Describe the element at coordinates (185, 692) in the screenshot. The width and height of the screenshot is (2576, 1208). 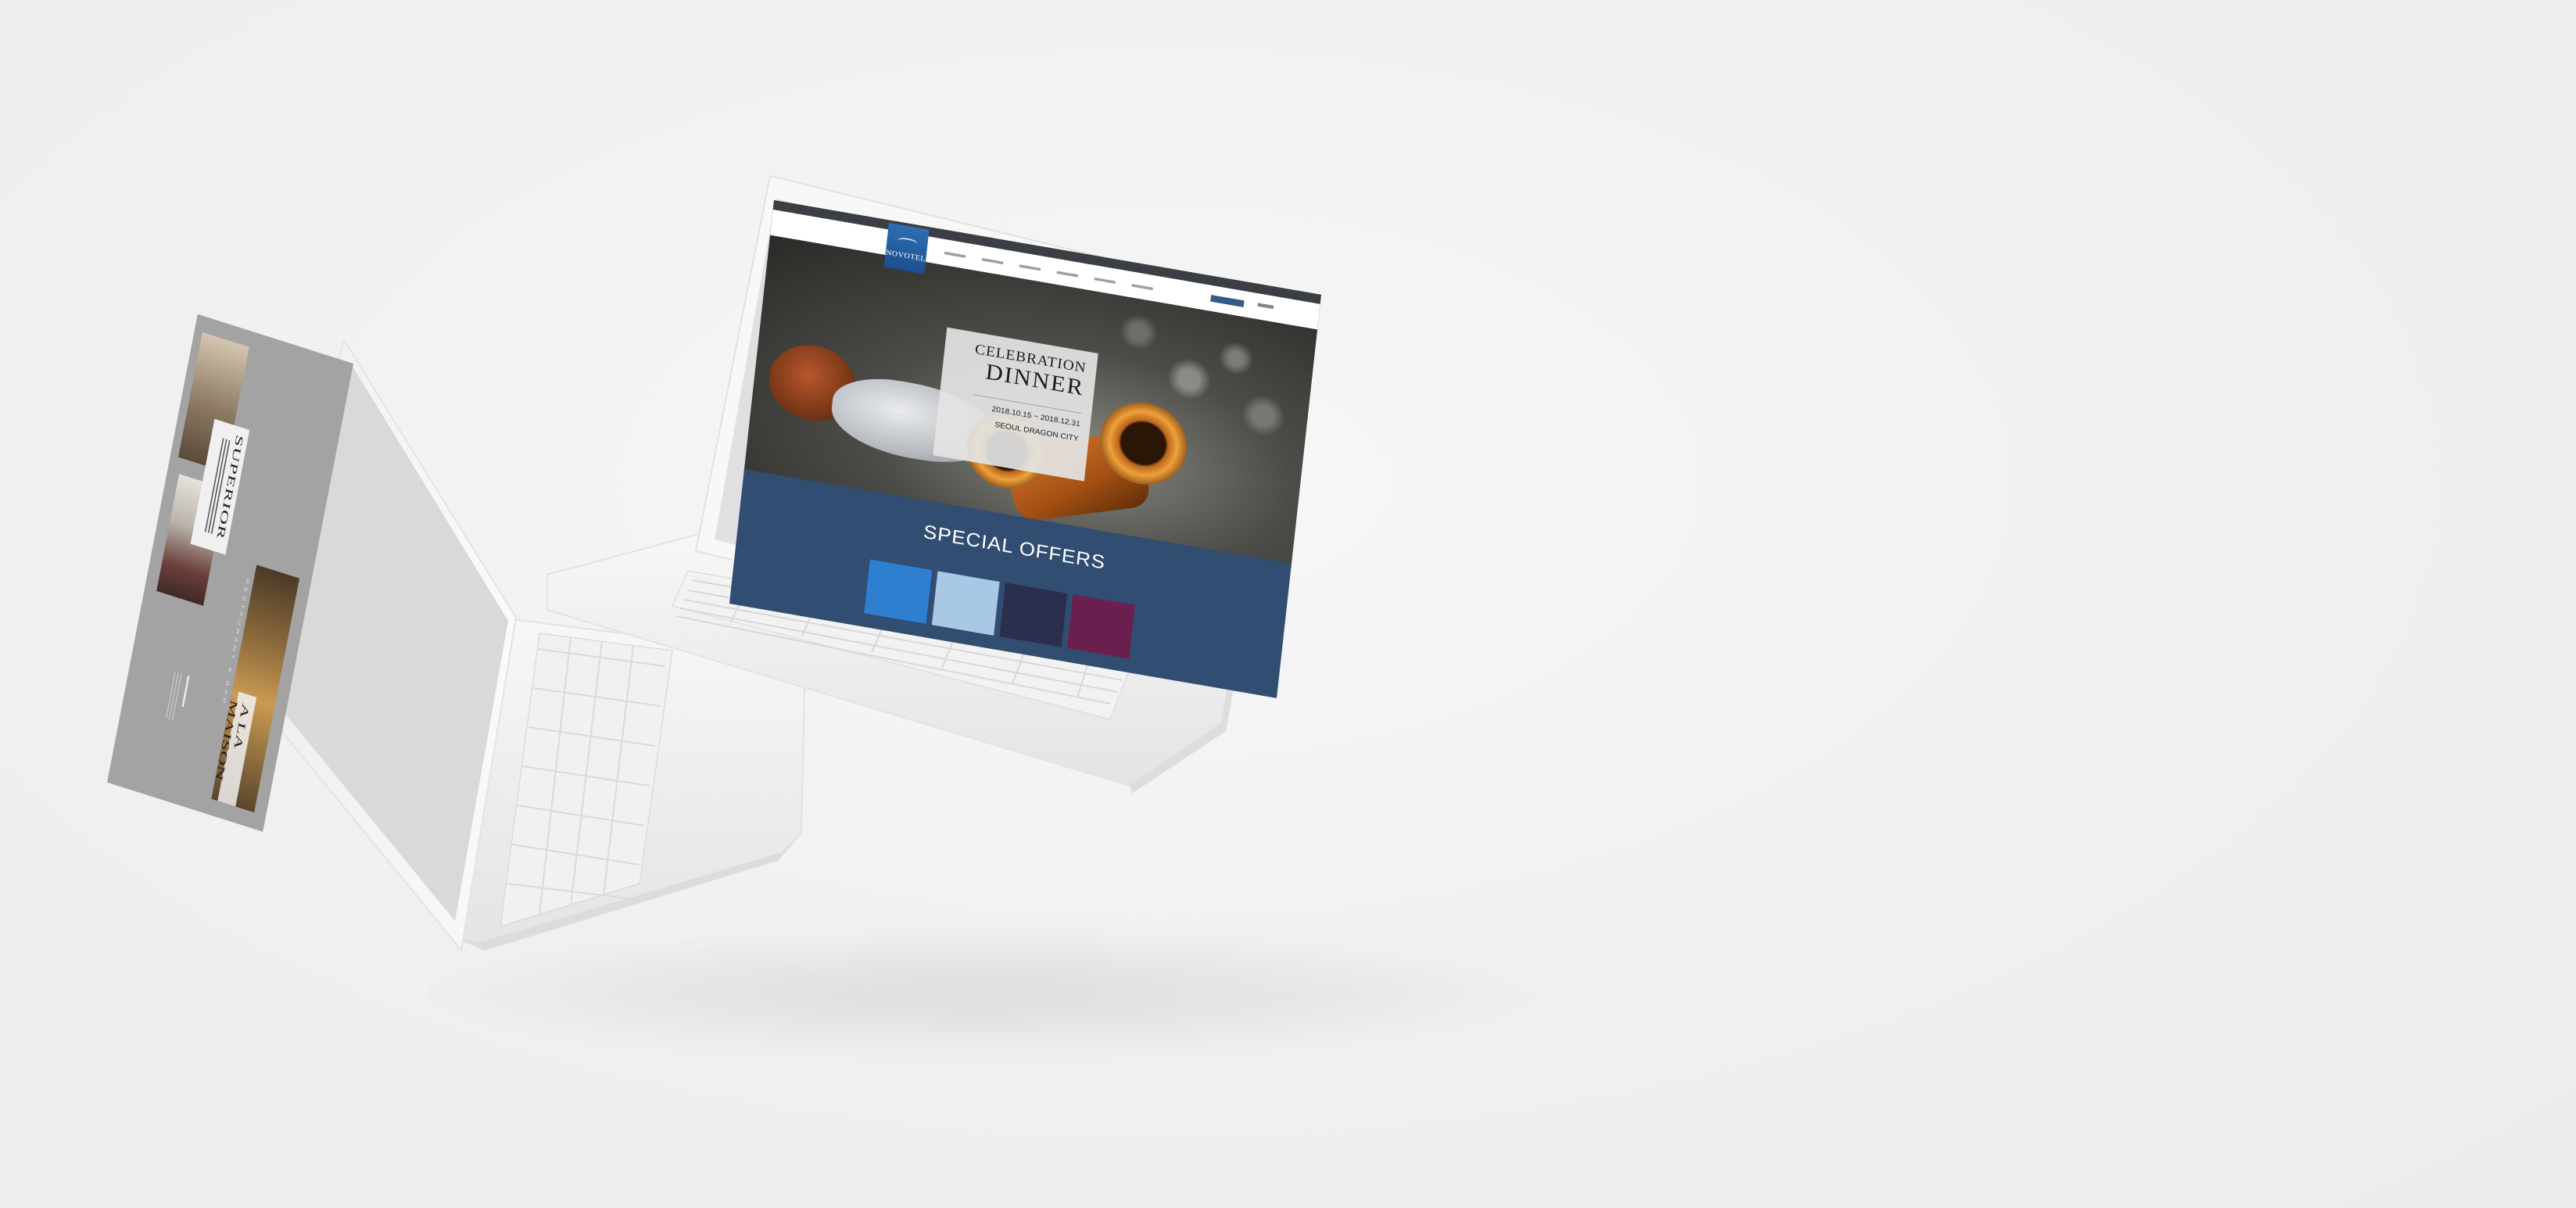
I see `footer-brand` at that location.